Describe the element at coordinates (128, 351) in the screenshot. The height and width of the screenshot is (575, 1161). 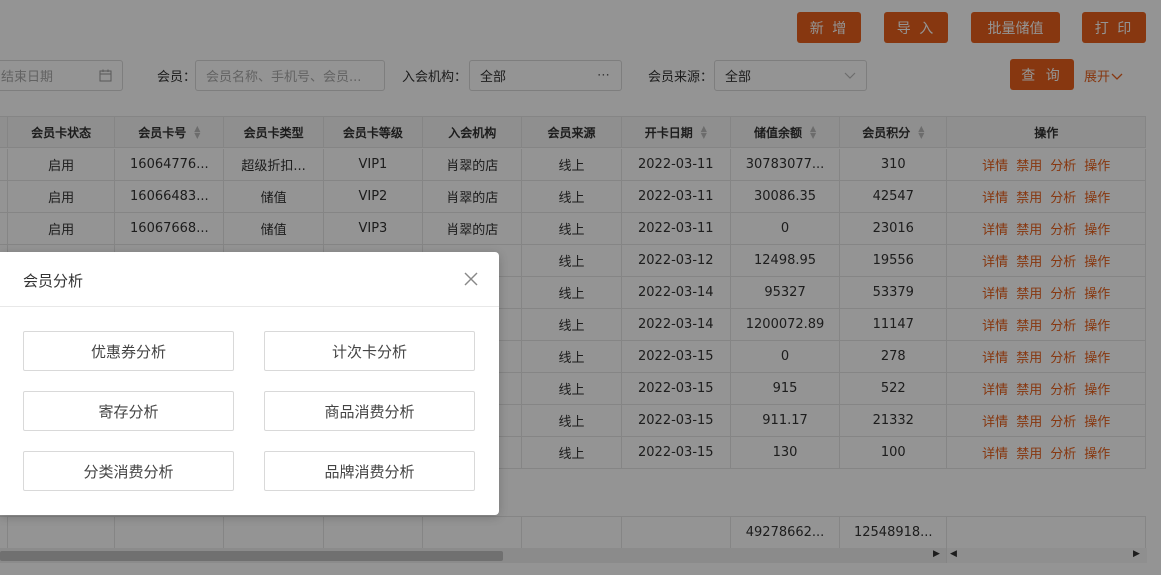
I see `coupon-analysis-button: 优惠券分析` at that location.